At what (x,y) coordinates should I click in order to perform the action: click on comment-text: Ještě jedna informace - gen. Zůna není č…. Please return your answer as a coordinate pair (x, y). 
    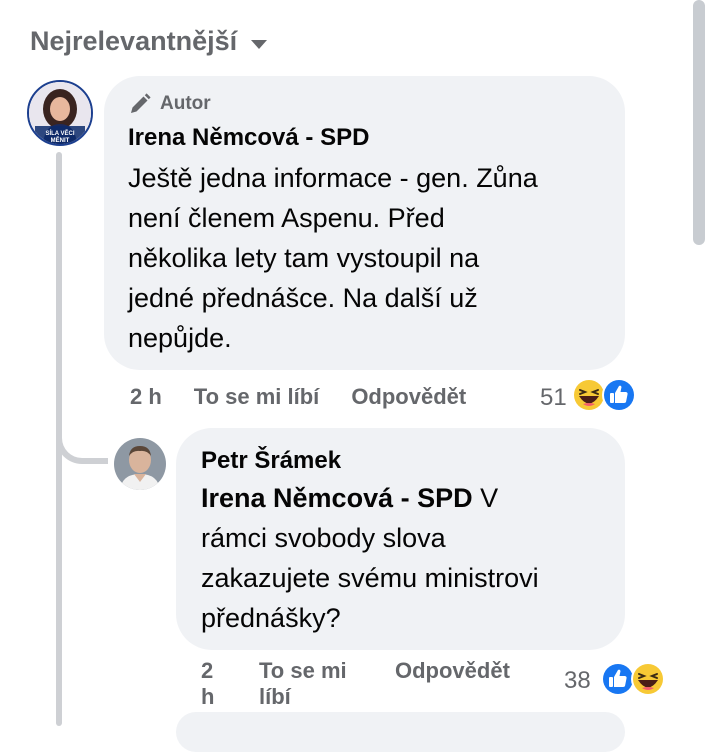
    Looking at the image, I should click on (333, 258).